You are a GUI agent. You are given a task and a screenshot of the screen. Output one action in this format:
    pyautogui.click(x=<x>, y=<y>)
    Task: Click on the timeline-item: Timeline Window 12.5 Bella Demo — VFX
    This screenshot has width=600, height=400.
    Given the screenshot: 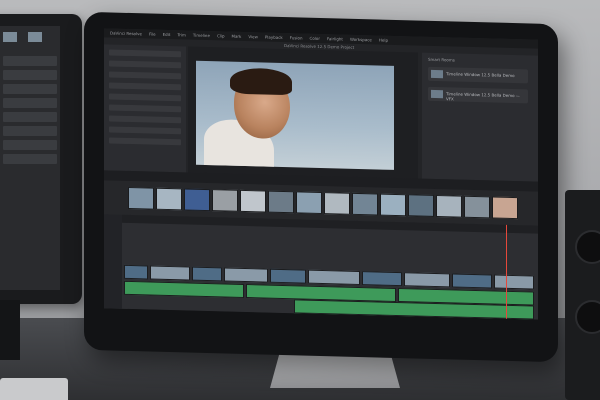 What is the action you would take?
    pyautogui.click(x=478, y=95)
    